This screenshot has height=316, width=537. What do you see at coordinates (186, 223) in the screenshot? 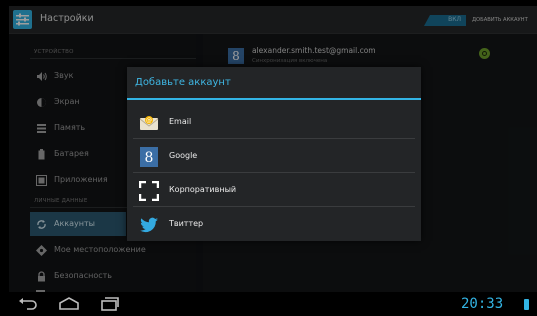
I see `option-label: Твиттер` at bounding box center [186, 223].